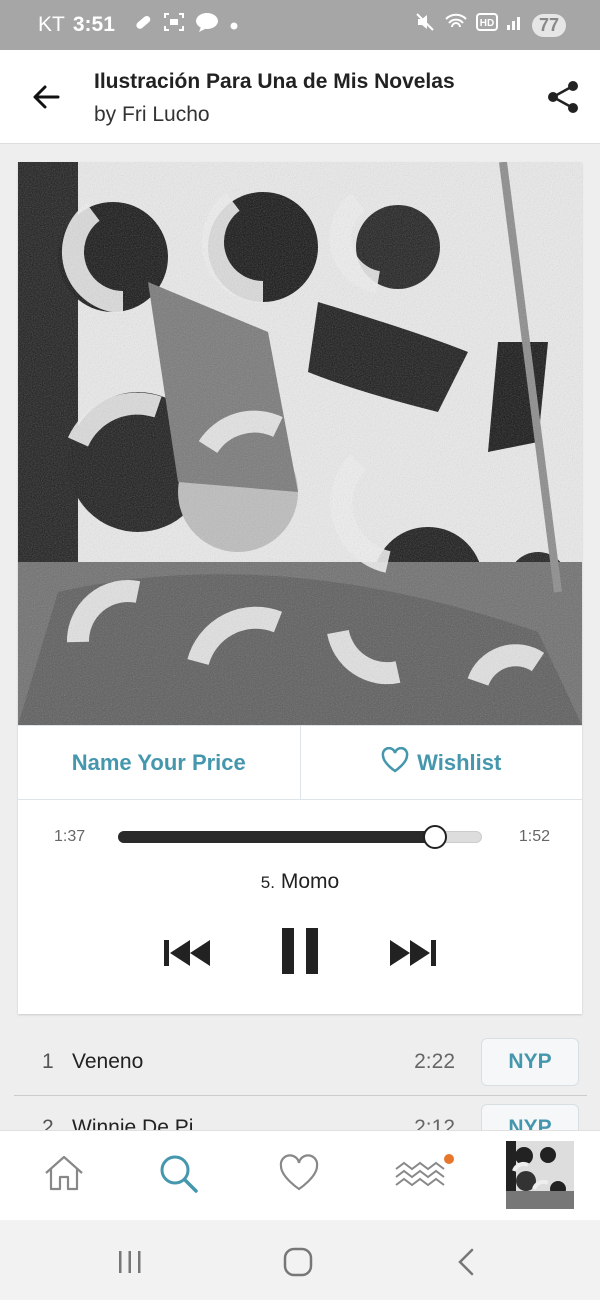 The width and height of the screenshot is (600, 1300). What do you see at coordinates (534, 836) in the screenshot?
I see `total-time: 1:52` at bounding box center [534, 836].